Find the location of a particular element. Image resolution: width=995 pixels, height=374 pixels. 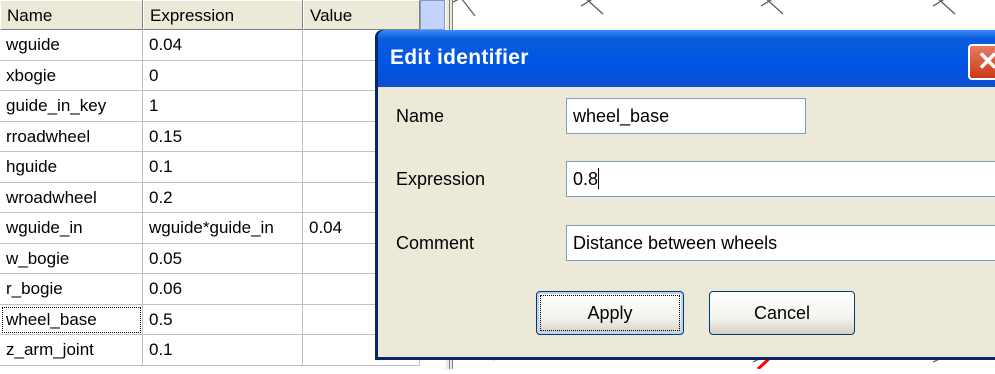

name-field-value: wheel_base is located at coordinates (621, 116).